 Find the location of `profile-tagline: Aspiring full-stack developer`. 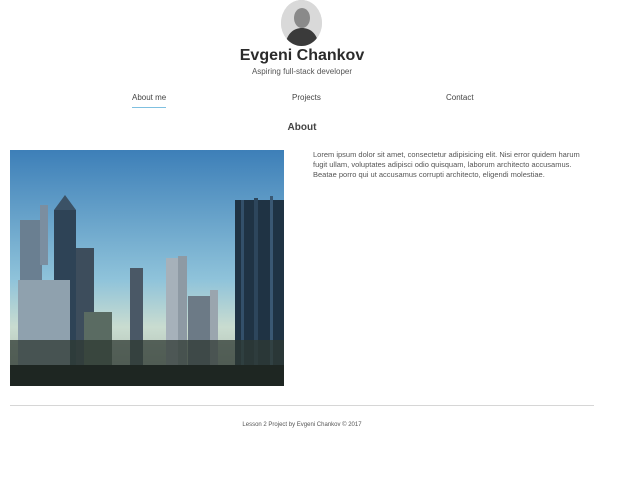

profile-tagline: Aspiring full-stack developer is located at coordinates (302, 71).